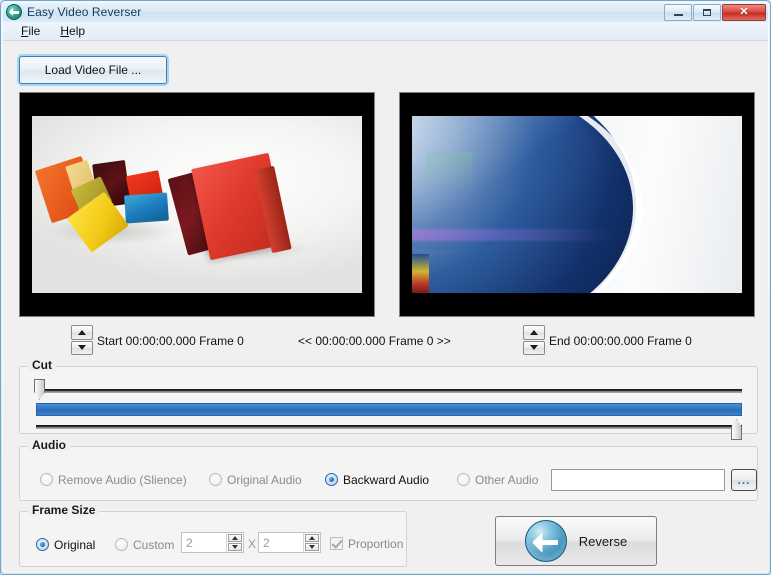 Image resolution: width=771 pixels, height=575 pixels. I want to click on menu-bar: File Help, so click(385, 31).